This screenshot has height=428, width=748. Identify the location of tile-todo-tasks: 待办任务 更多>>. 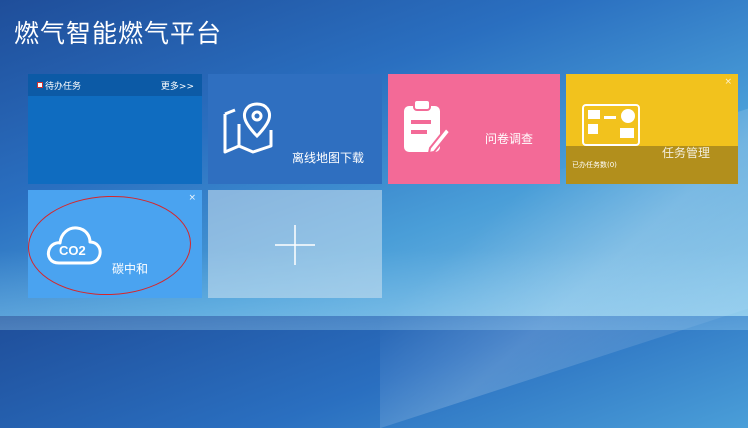
(115, 129).